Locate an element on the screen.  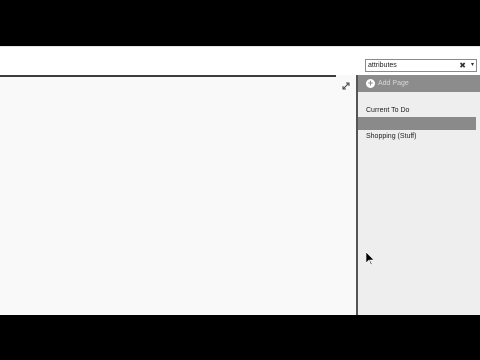
page-title-underline is located at coordinates (168, 76).